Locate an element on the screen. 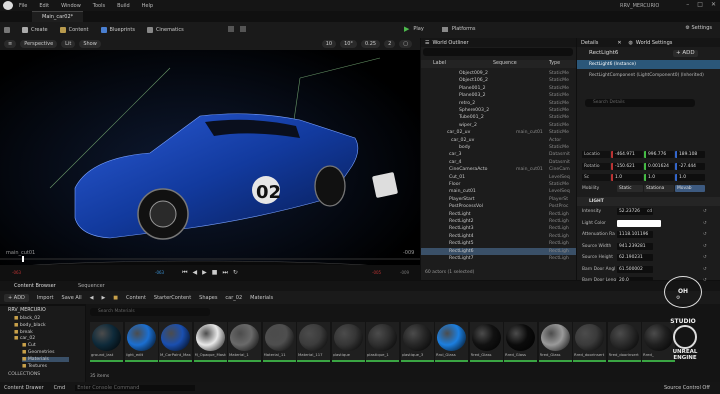 This screenshot has height=394, width=720. rotation-z: -27.444 is located at coordinates (690, 166).